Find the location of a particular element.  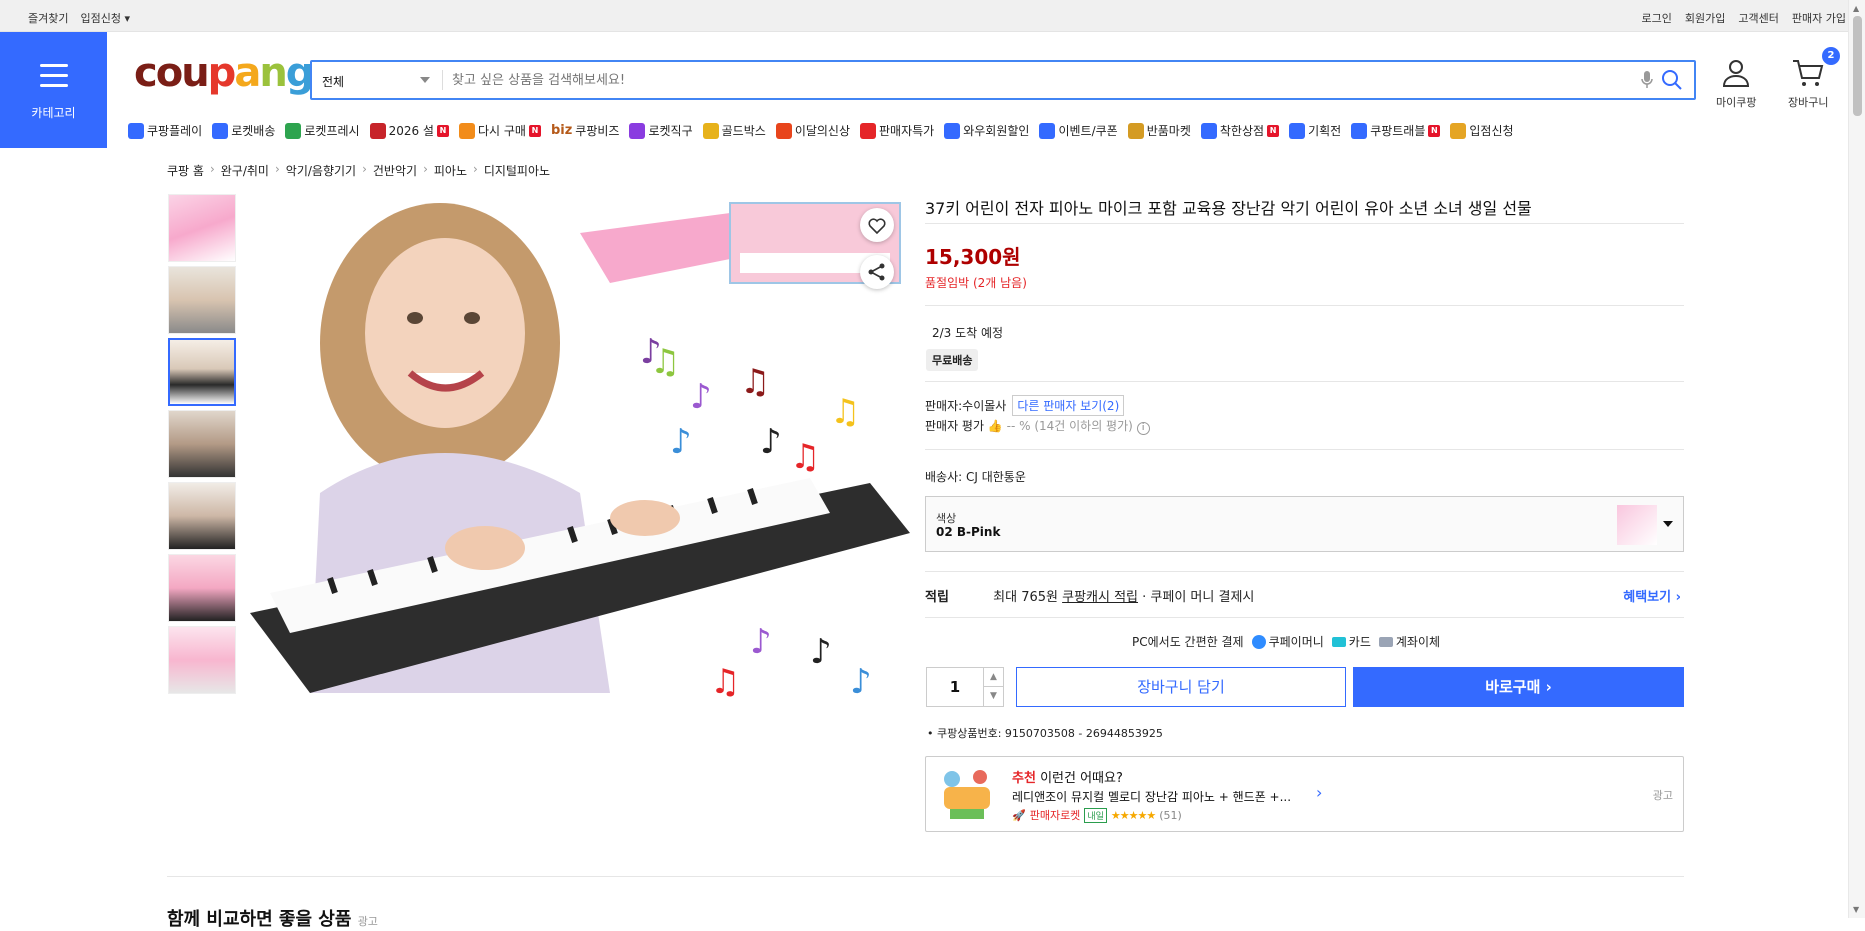

thumbnail-selected is located at coordinates (202, 372).